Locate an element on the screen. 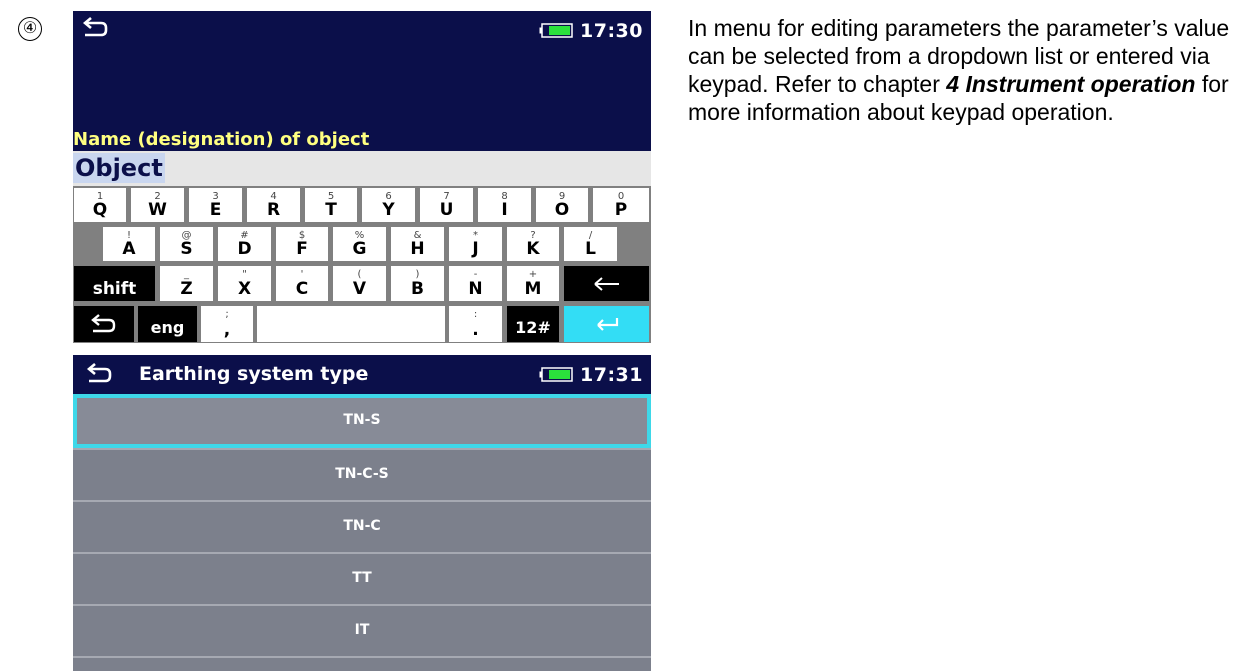  option-tn-c: TN-C is located at coordinates (362, 526).